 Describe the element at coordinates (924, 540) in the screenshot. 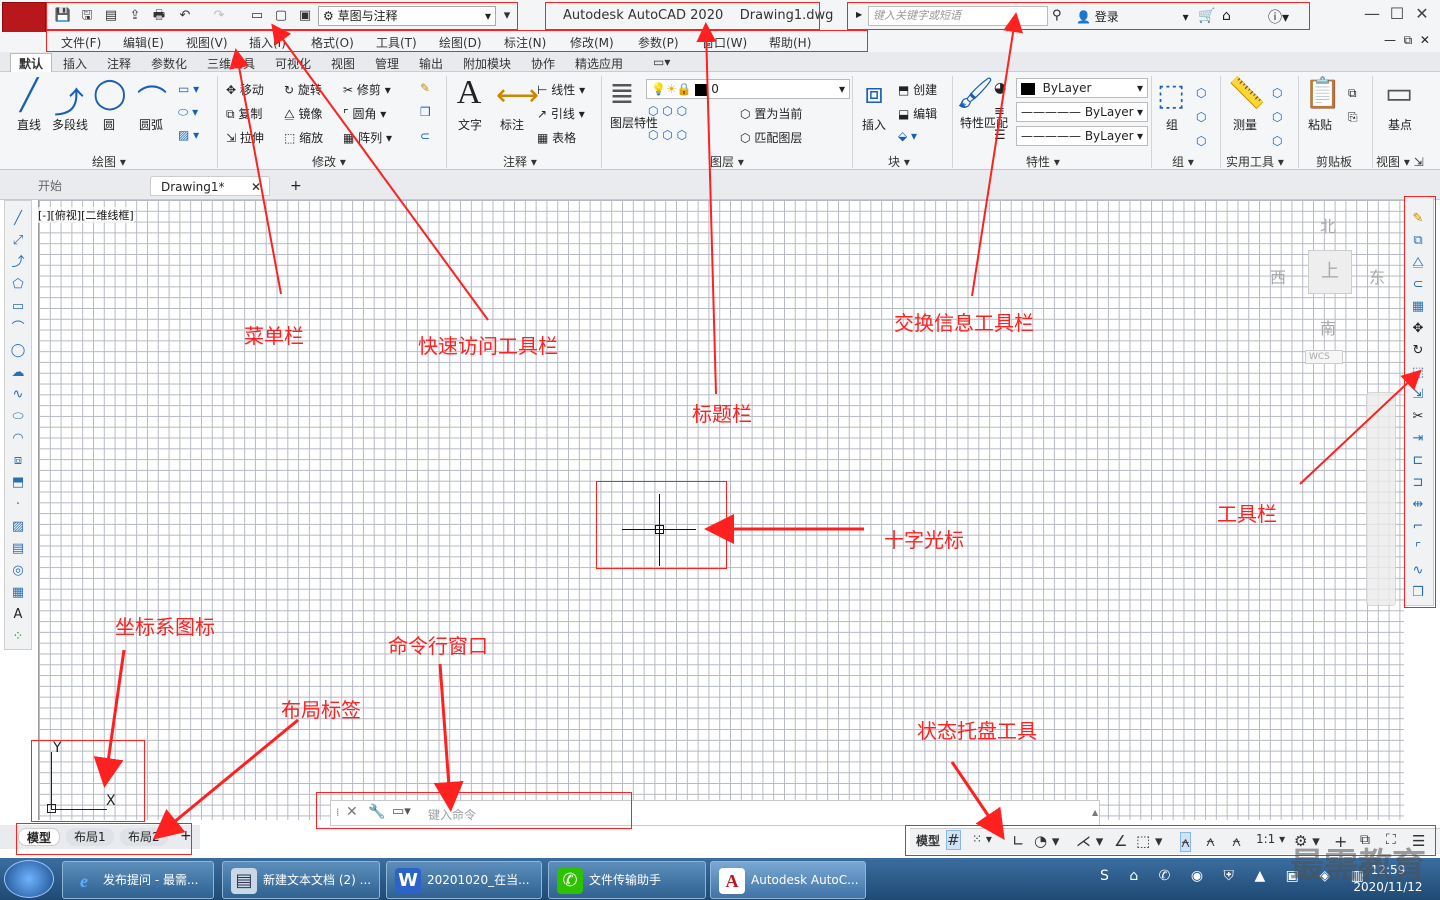

I see `label-crosshair: 十字光标` at that location.